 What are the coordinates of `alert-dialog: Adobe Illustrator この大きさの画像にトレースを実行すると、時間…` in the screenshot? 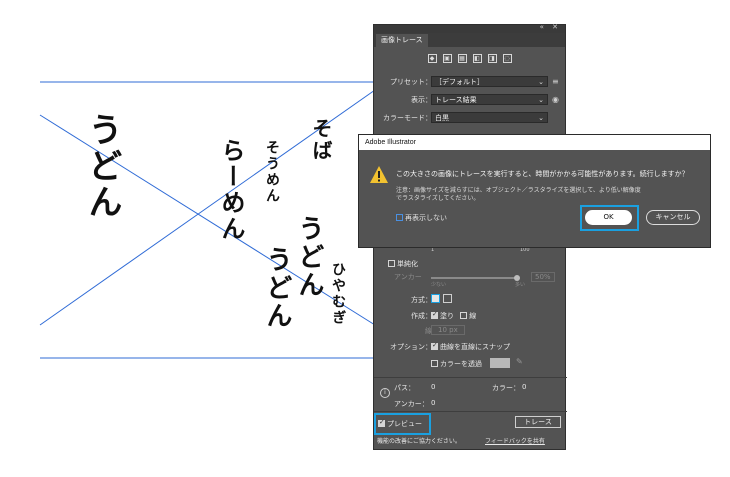 It's located at (534, 191).